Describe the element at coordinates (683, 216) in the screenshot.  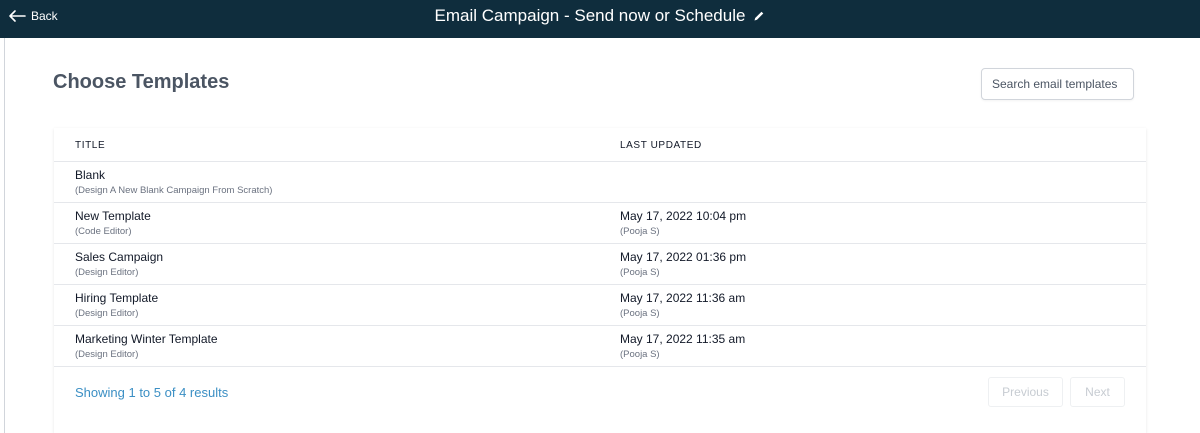
I see `last-updated-date: May 17, 2022 10:04 pm` at that location.